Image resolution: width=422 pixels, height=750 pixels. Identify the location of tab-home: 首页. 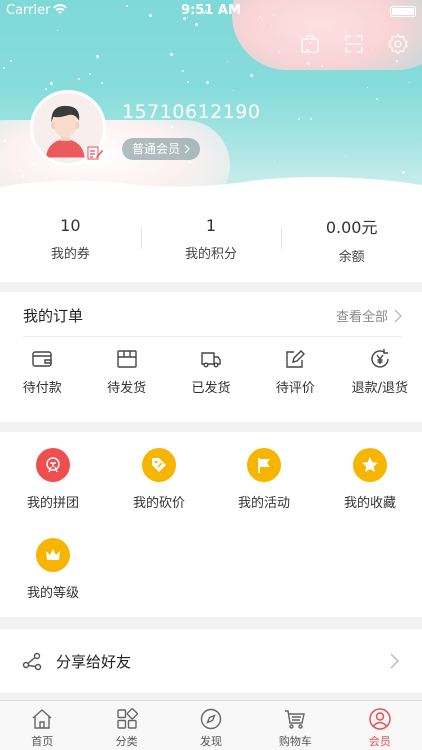
(42, 725).